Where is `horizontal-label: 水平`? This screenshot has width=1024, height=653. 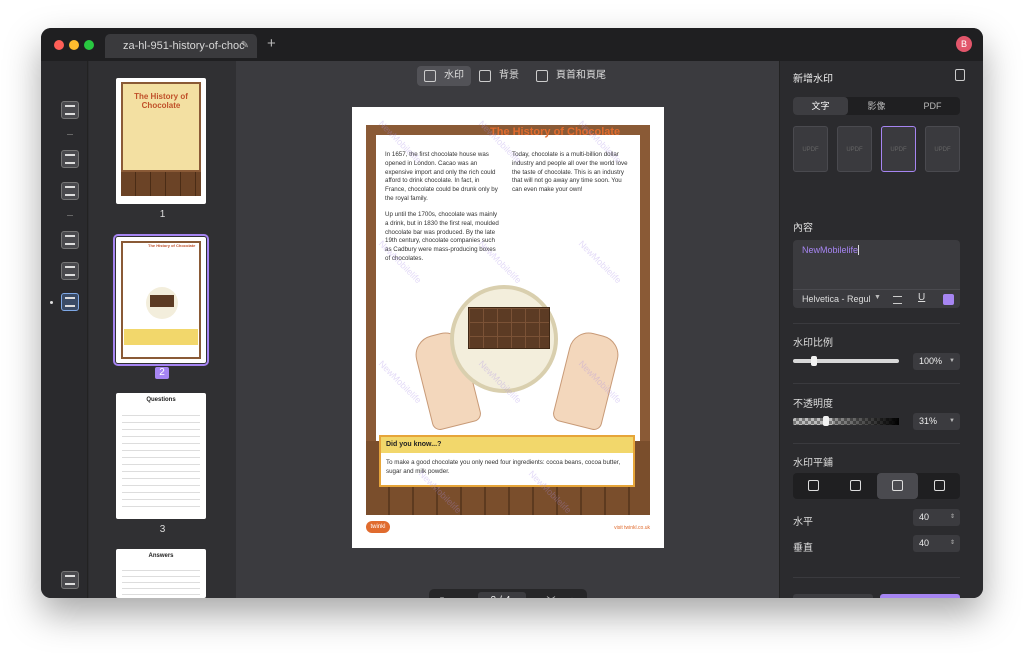 horizontal-label: 水平 is located at coordinates (803, 522).